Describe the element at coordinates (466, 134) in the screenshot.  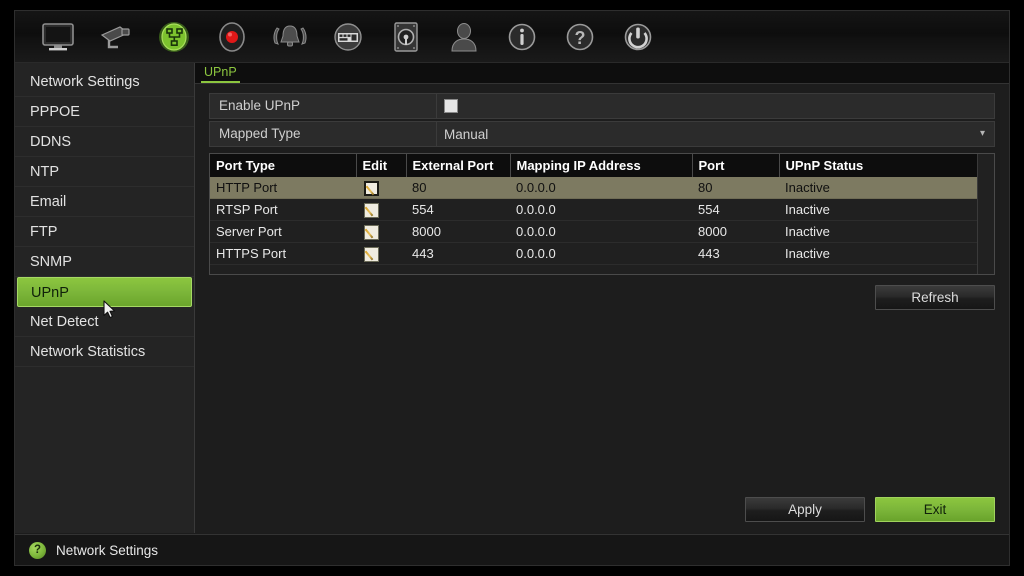
I see `mapped-type-value: Manual` at that location.